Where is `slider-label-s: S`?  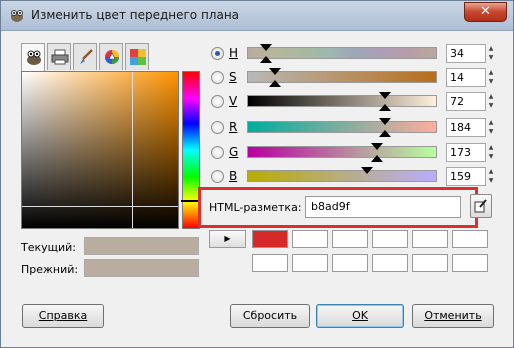 slider-label-s: S is located at coordinates (233, 77).